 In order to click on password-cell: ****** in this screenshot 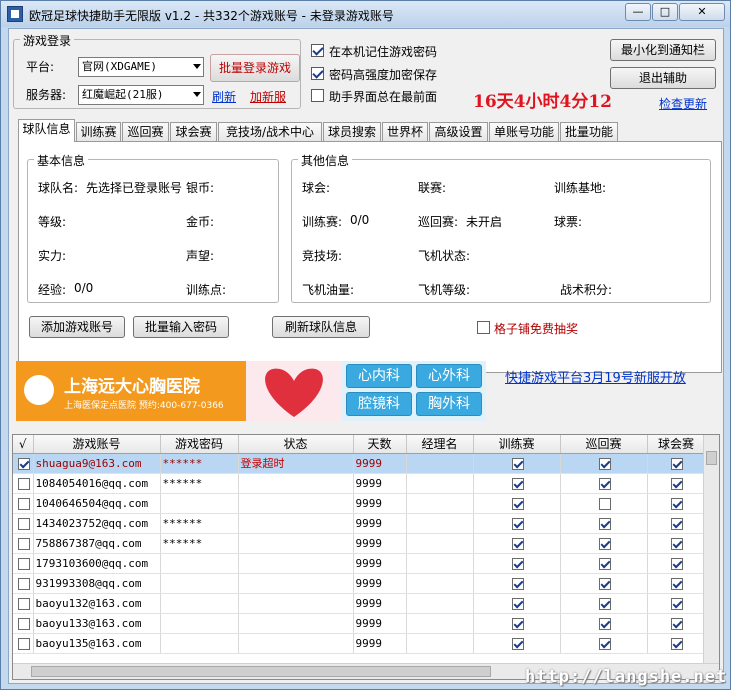, I will do `click(199, 523)`.